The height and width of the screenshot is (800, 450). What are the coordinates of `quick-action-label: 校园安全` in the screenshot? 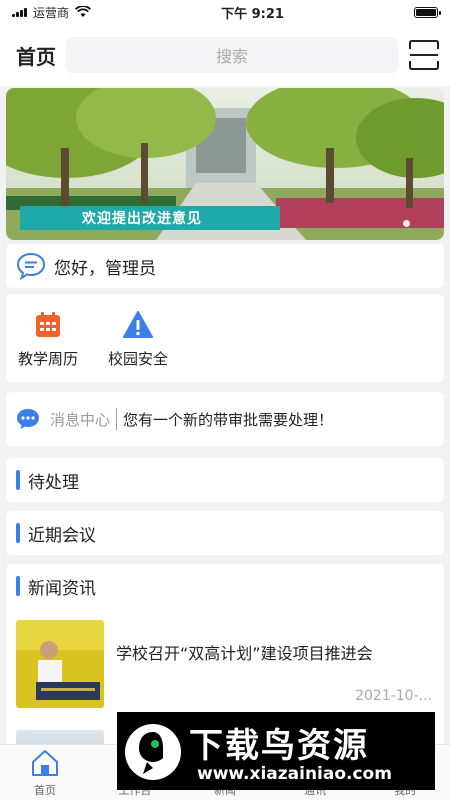 It's located at (137, 359).